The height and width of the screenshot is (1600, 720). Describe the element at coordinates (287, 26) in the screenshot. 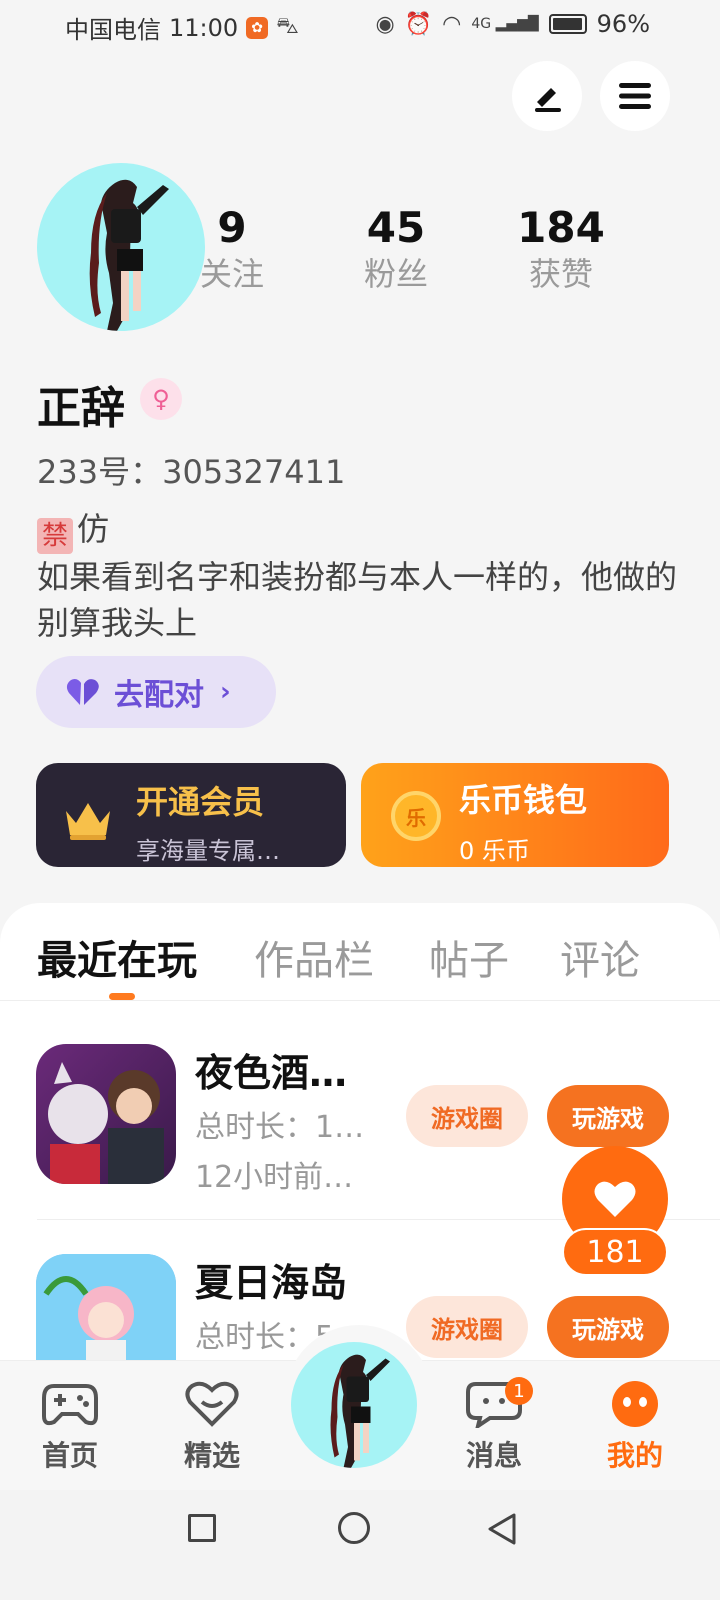

I see `car-icon: ⛍` at that location.